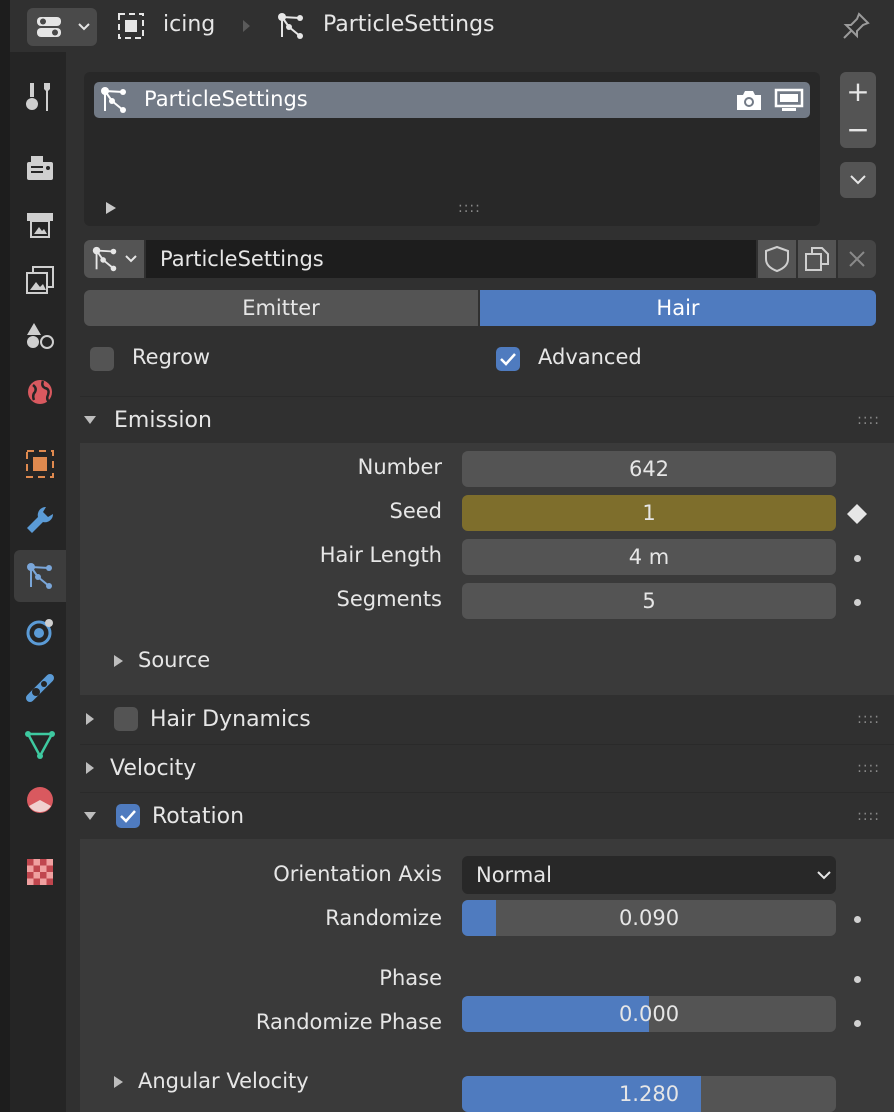 Image resolution: width=894 pixels, height=1112 pixels. I want to click on particle-system-list: ParticleSettings ::::, so click(452, 149).